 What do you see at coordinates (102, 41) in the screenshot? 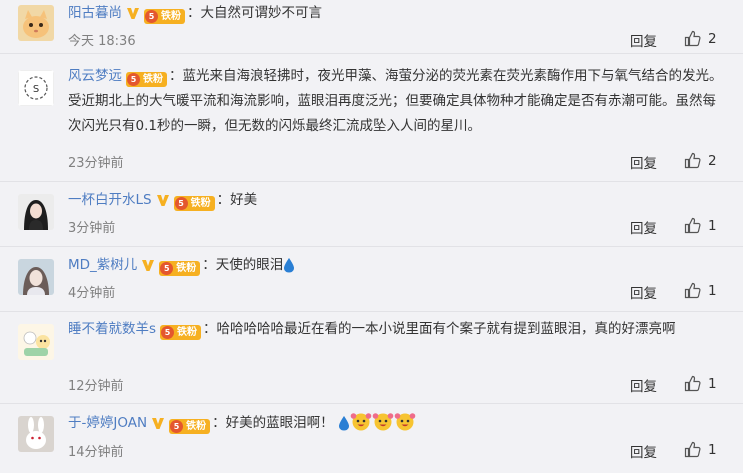
I see `comment-time: 今天 18:36` at bounding box center [102, 41].